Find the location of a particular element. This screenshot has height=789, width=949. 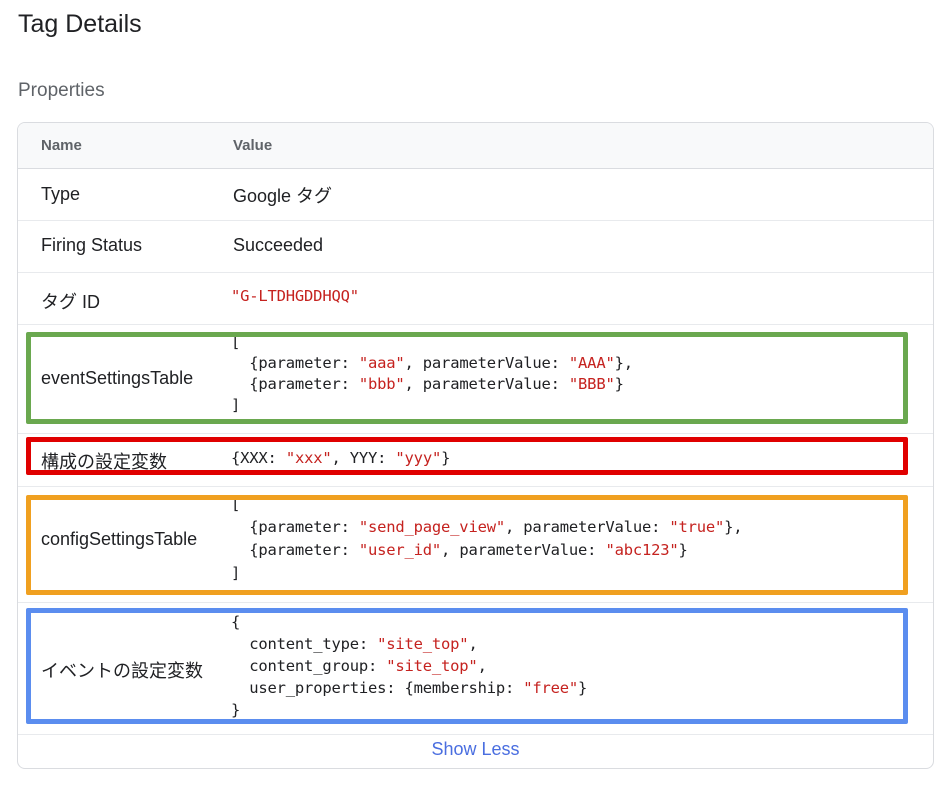

row-value-config-vars: {XXX: "xxx", YYY: "yyy"} is located at coordinates (341, 458).